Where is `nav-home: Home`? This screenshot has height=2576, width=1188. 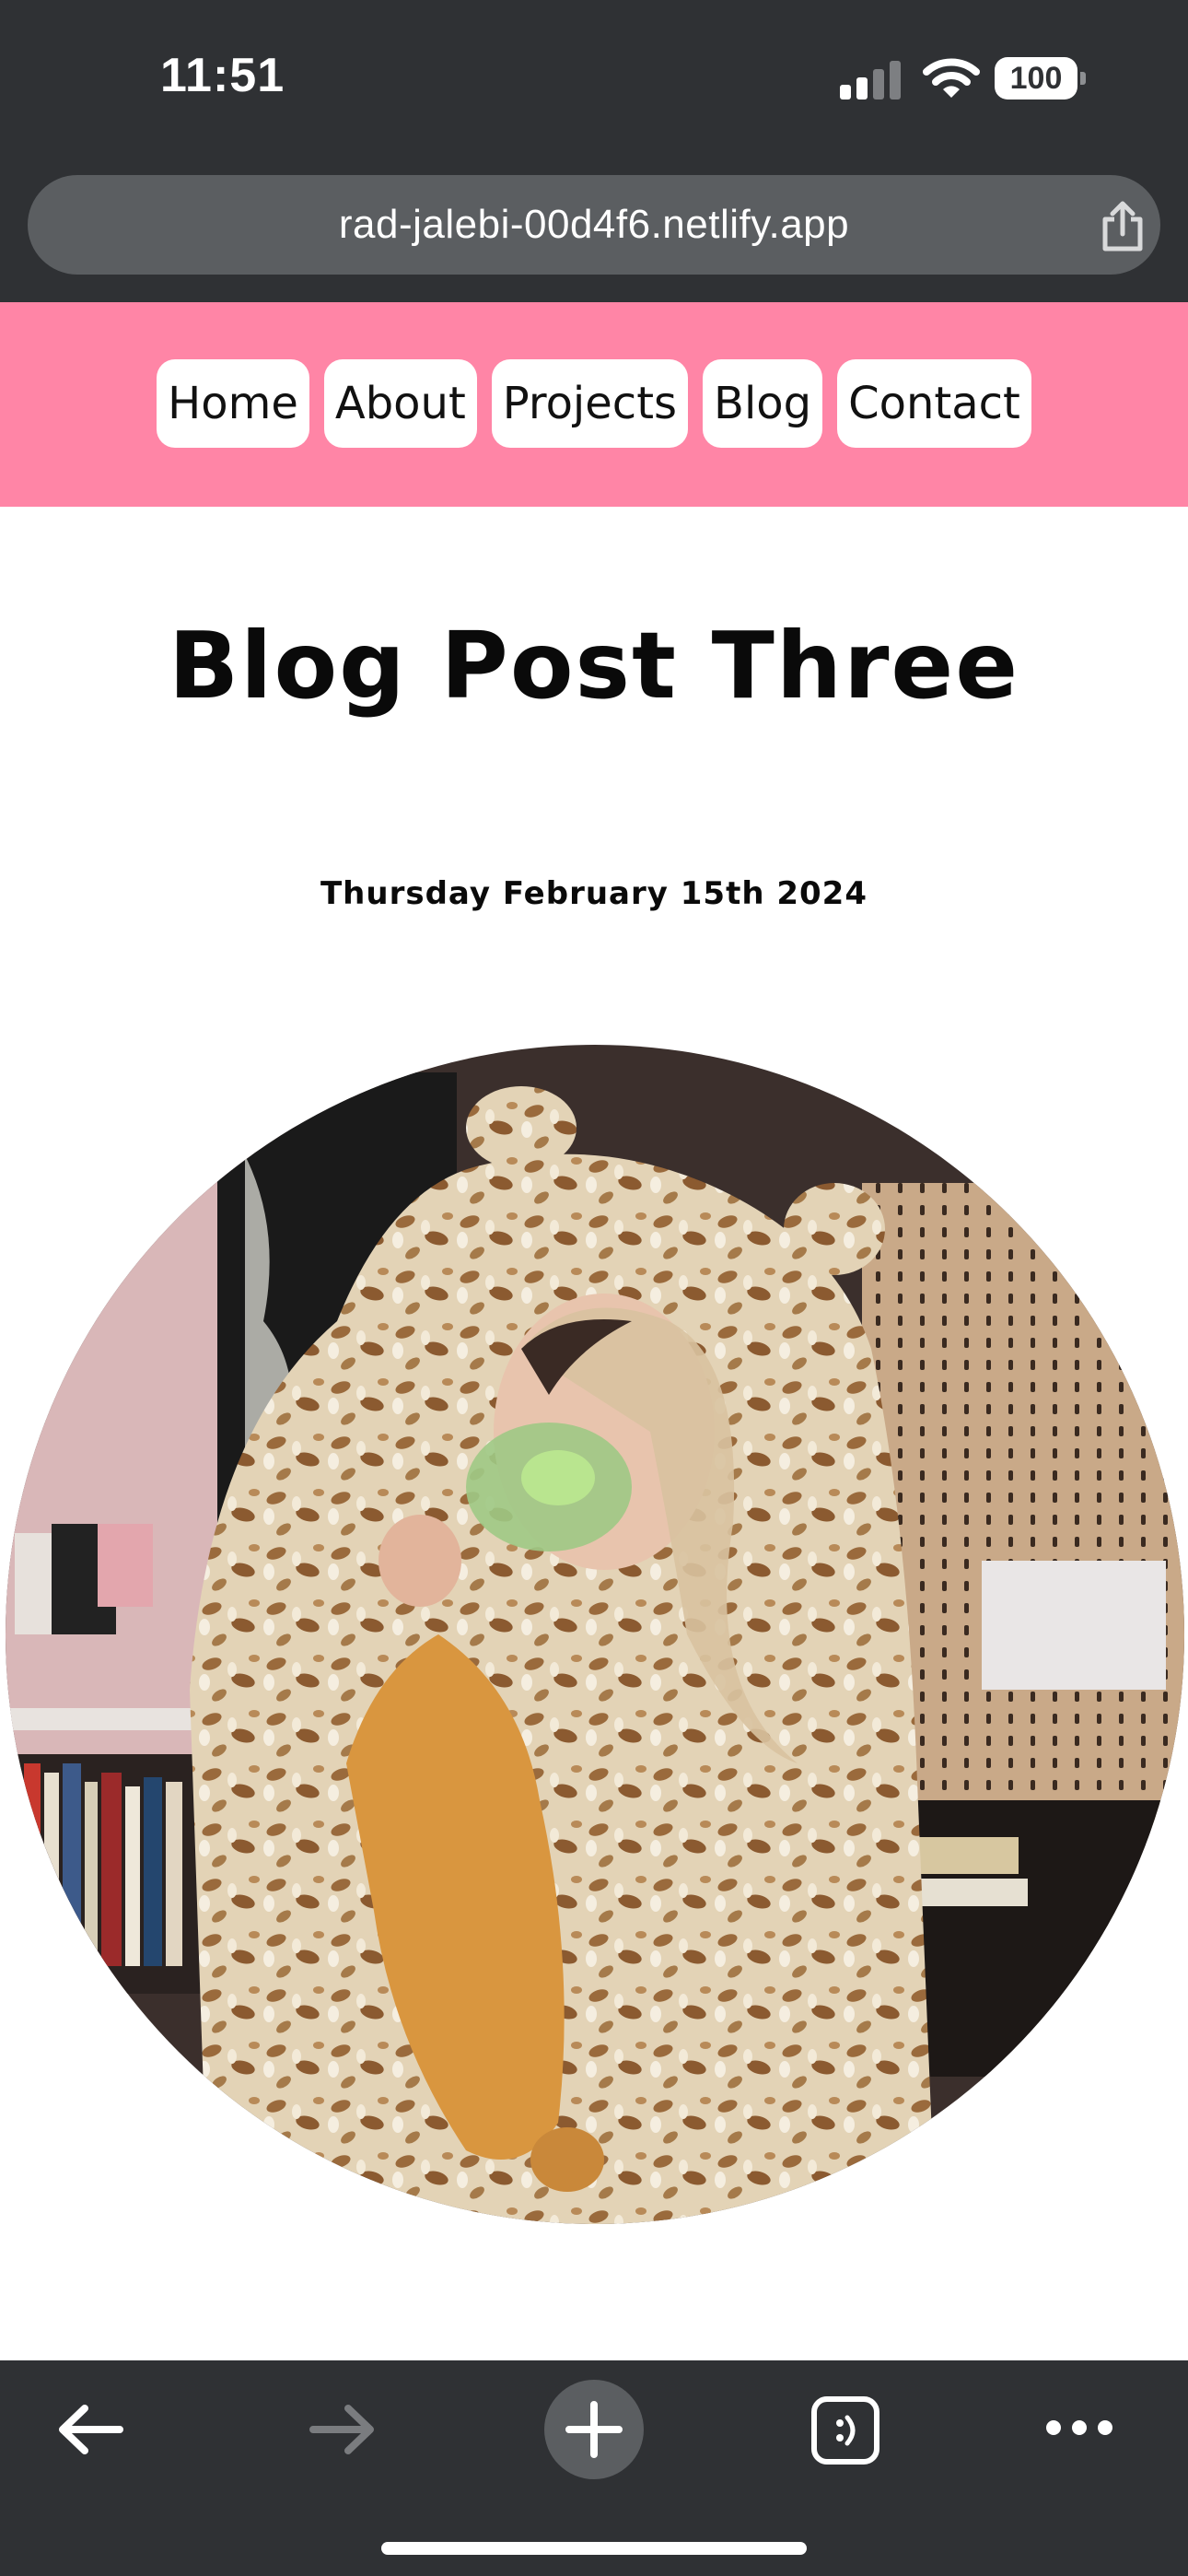
nav-home: Home is located at coordinates (233, 403).